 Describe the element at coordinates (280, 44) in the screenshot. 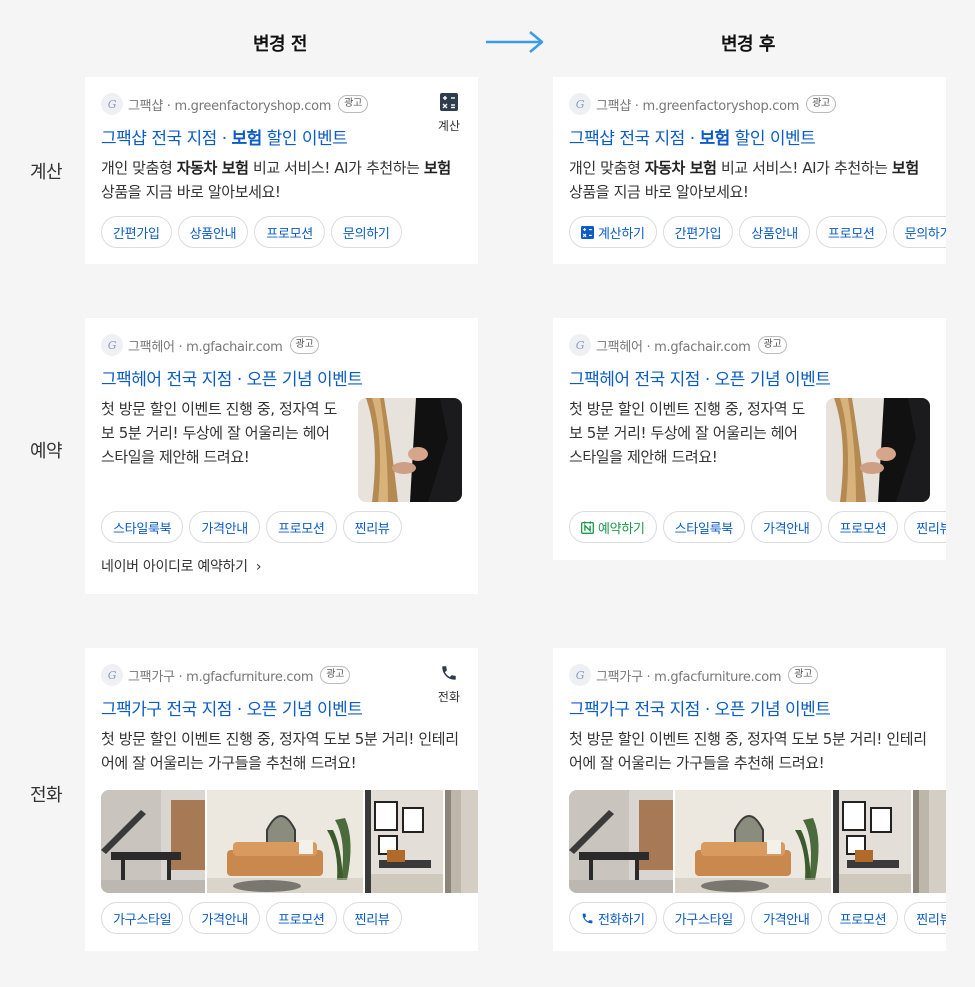

I see `before-header: 변경 전` at that location.